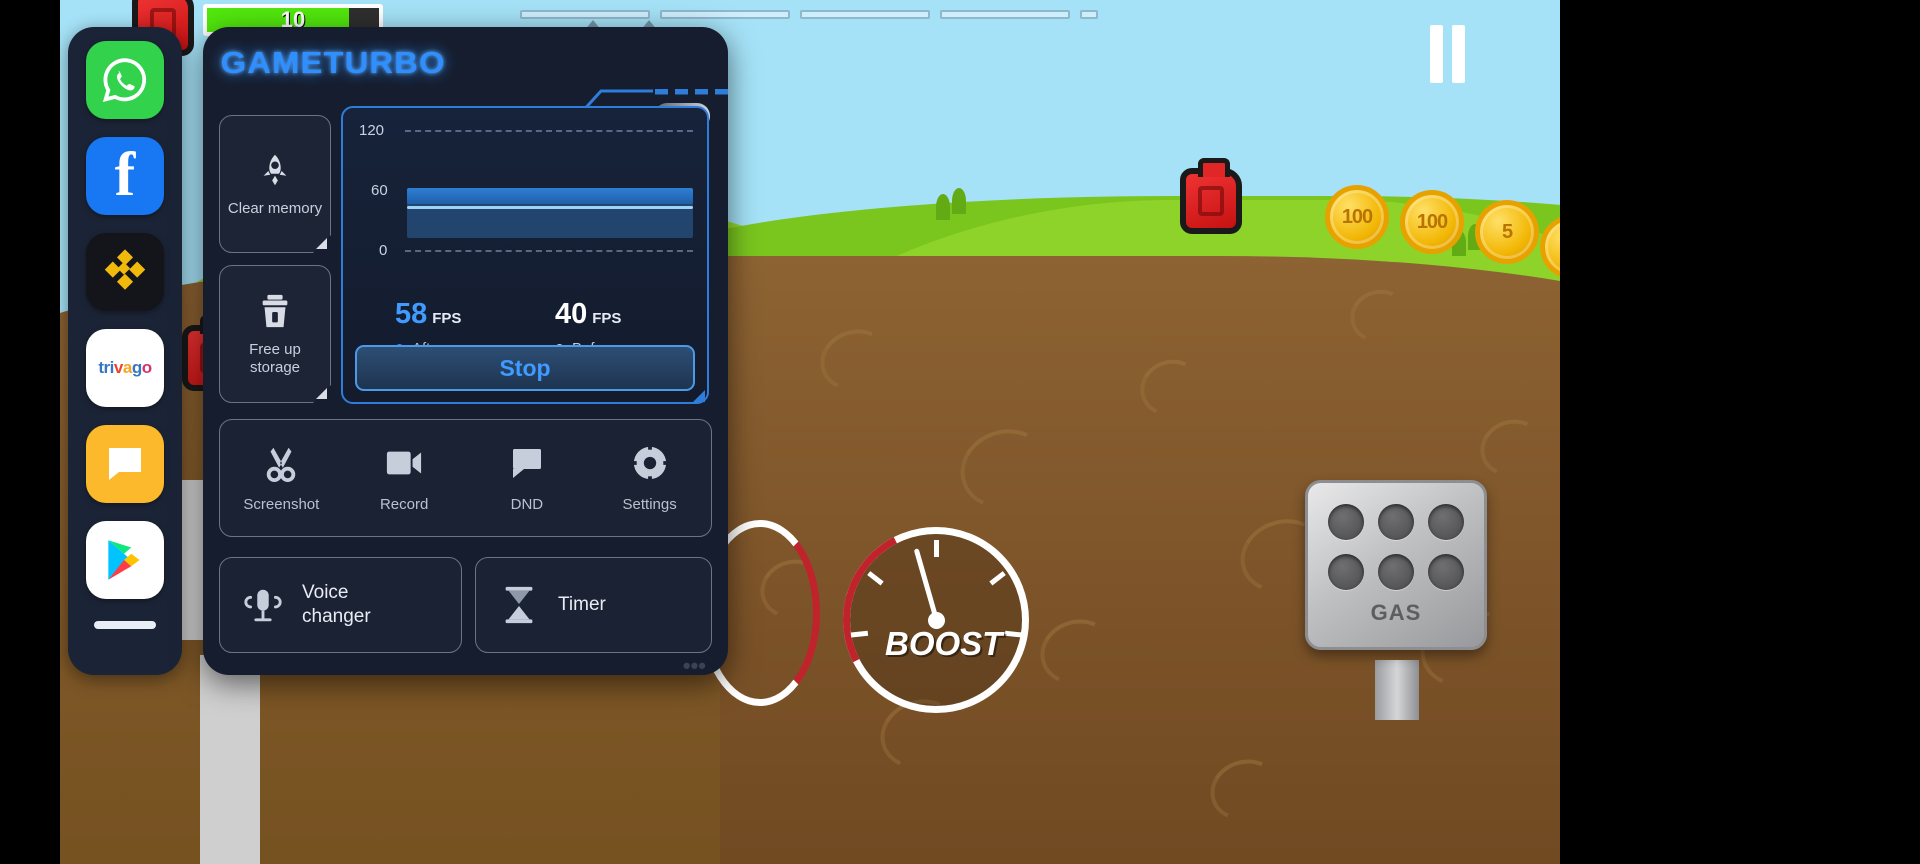 The image size is (1920, 864). I want to click on app-icon-facebook: f, so click(125, 176).